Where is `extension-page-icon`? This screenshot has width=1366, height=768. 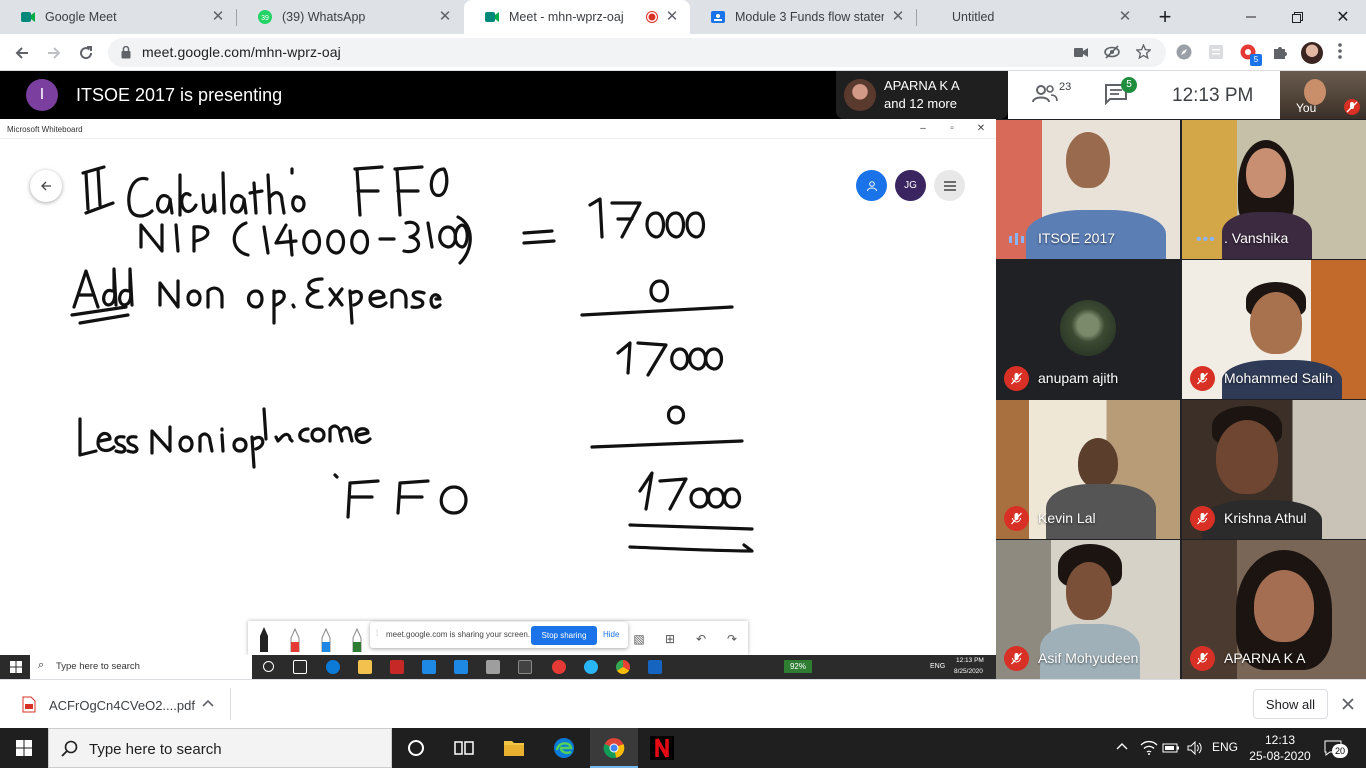 extension-page-icon is located at coordinates (1216, 52).